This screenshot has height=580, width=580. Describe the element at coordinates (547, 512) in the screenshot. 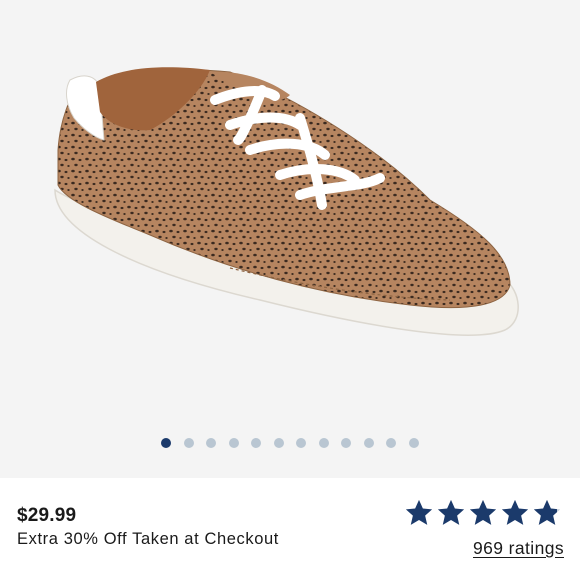

I see `partial-star-icon` at that location.